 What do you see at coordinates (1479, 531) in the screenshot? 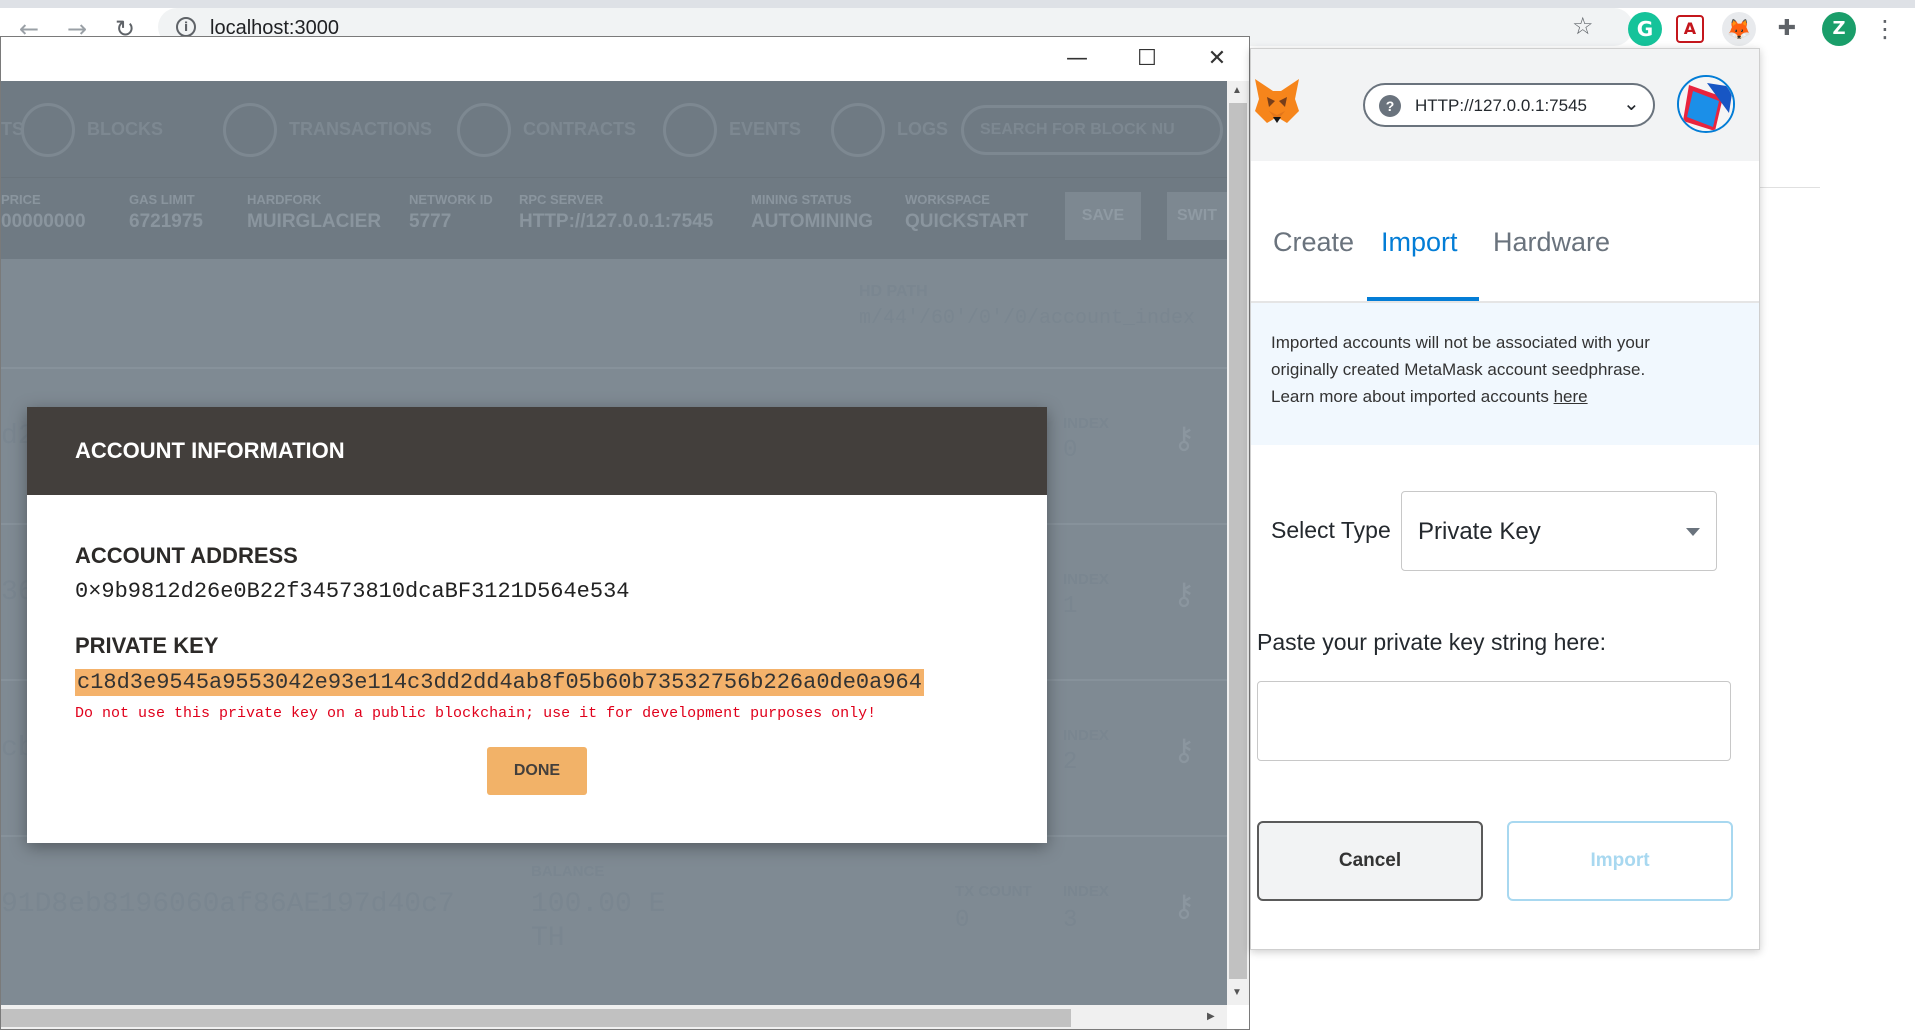
I see `import-type-value: Private Key` at bounding box center [1479, 531].